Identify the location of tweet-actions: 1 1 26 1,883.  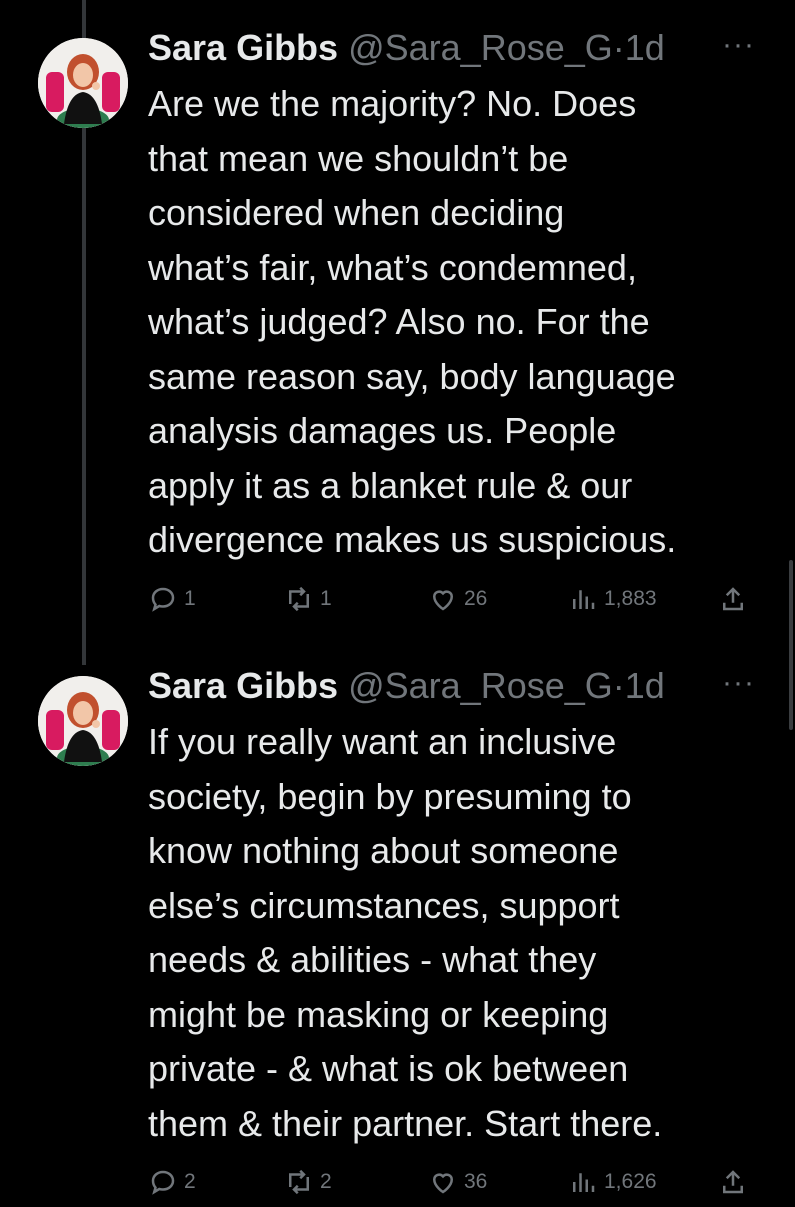
(453, 604).